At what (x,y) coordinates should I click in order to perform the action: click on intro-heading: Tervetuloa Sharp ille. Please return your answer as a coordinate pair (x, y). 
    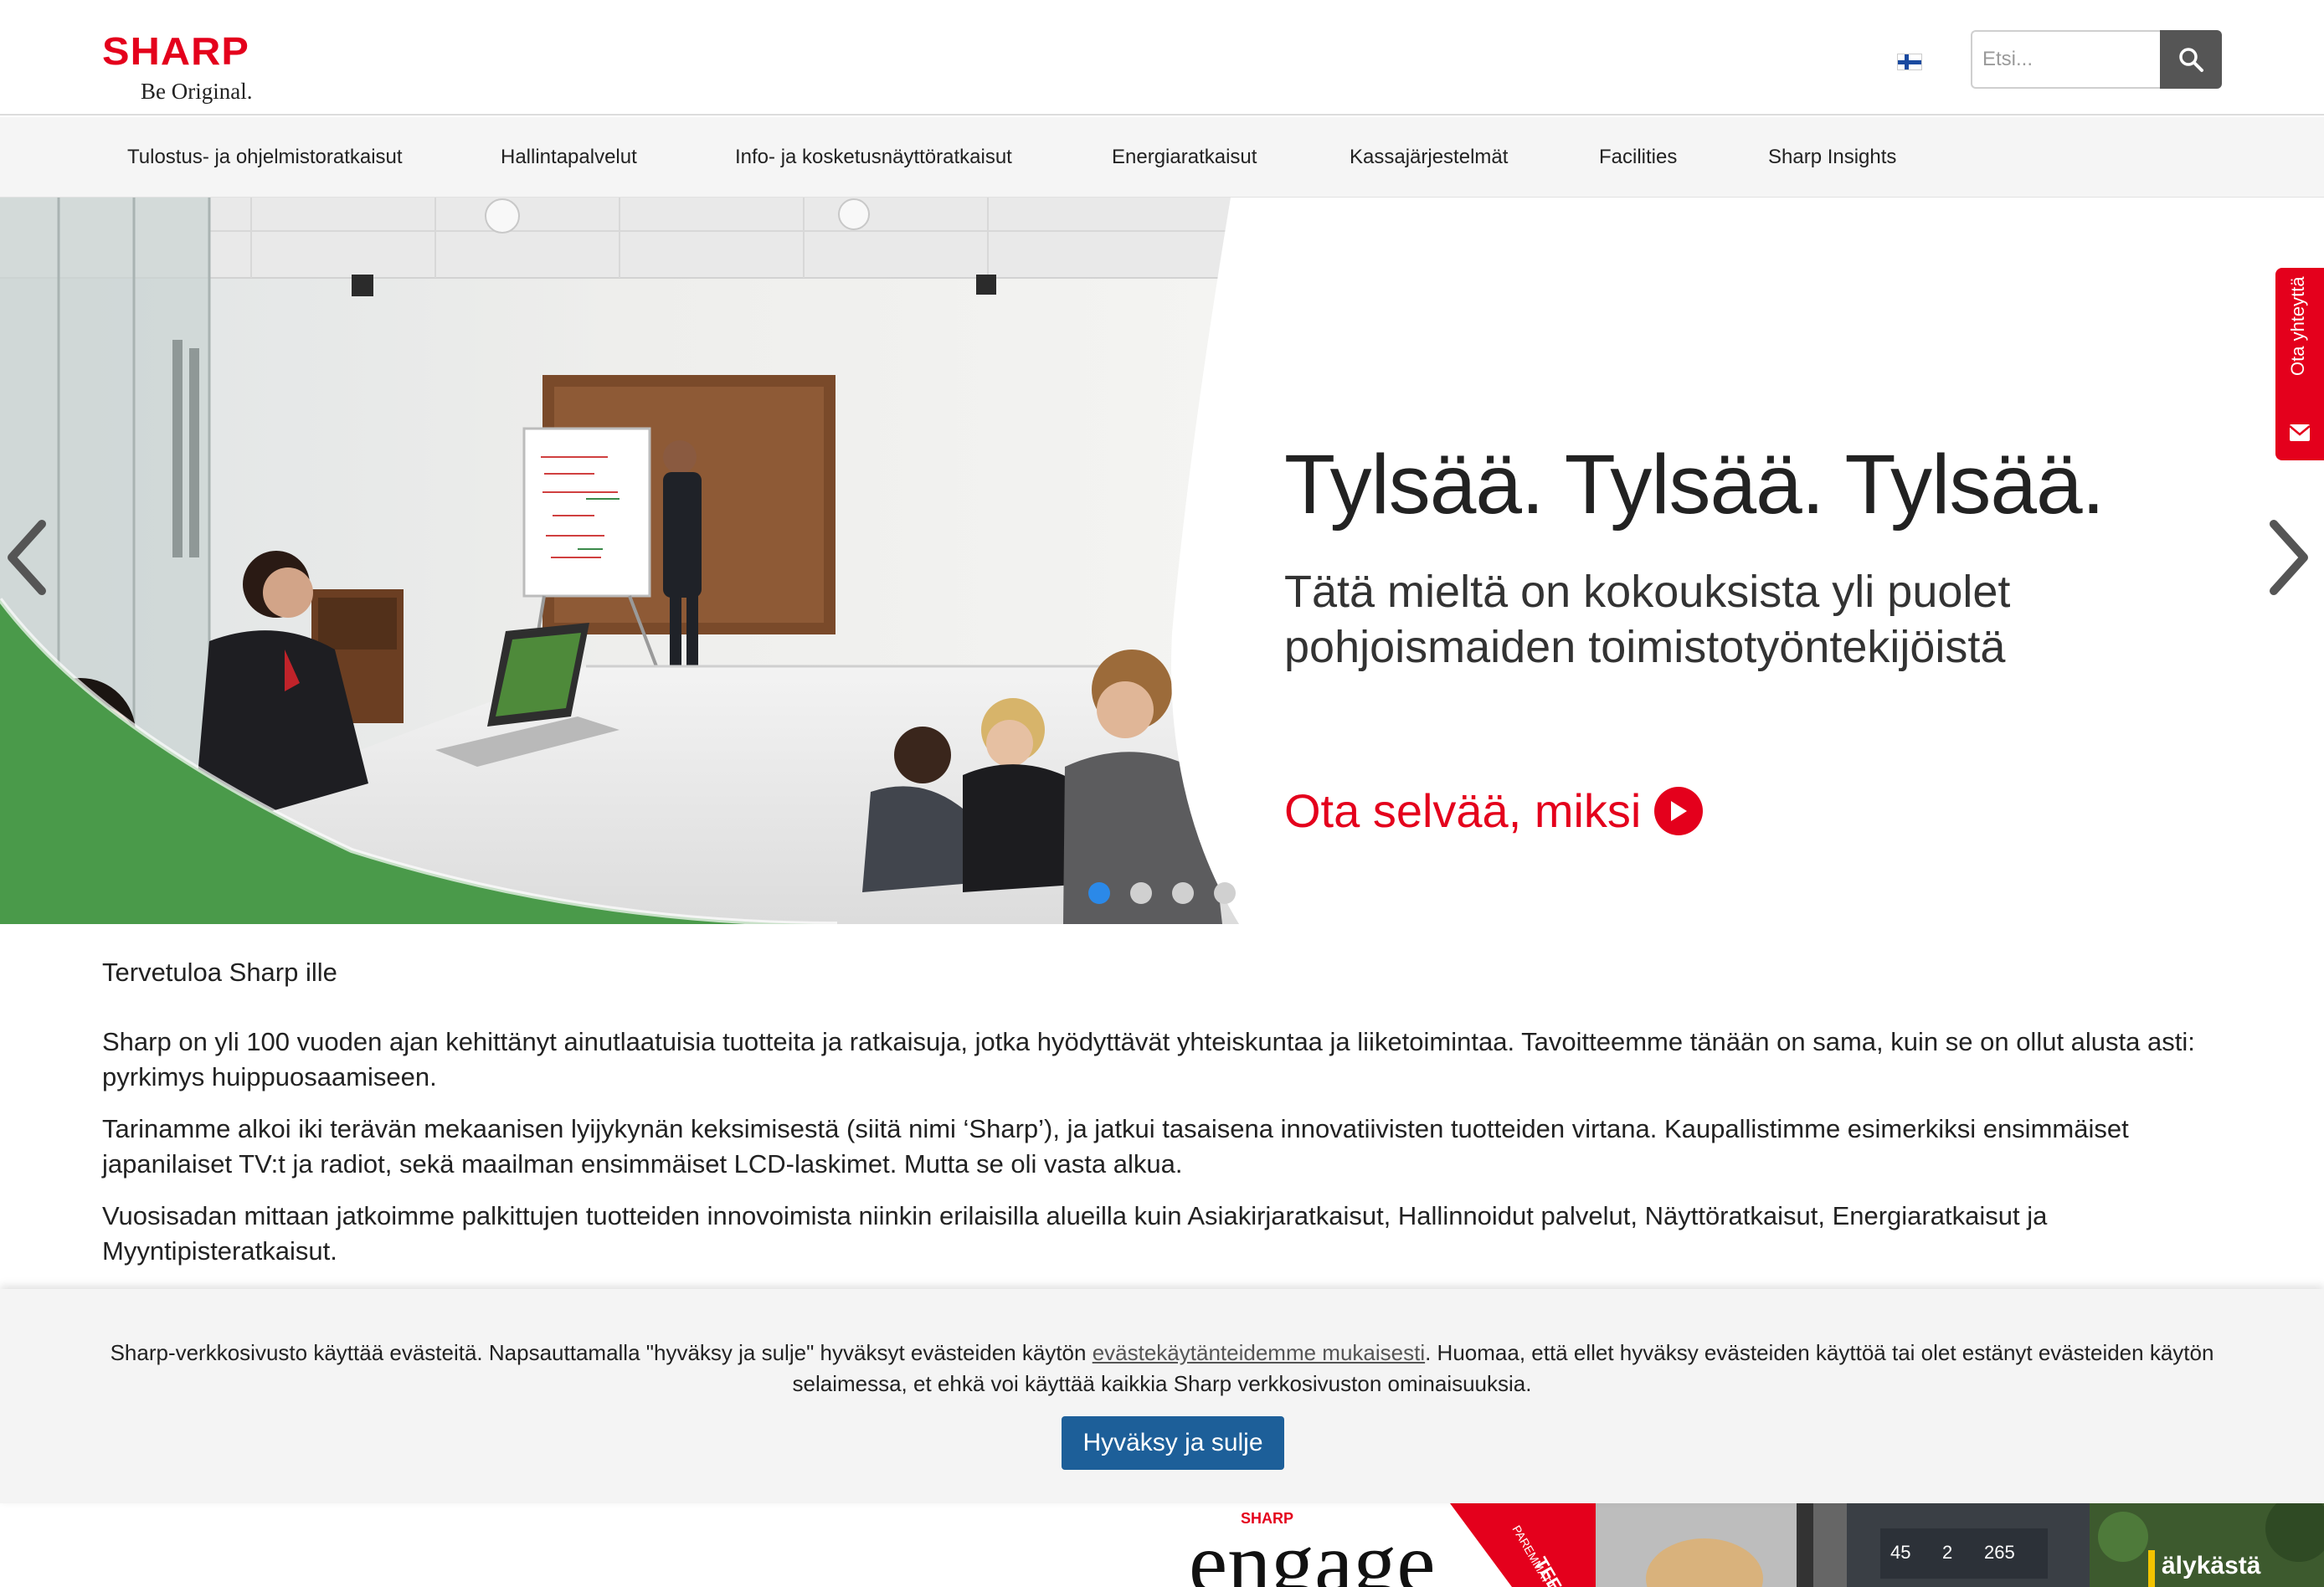
    Looking at the image, I should click on (219, 973).